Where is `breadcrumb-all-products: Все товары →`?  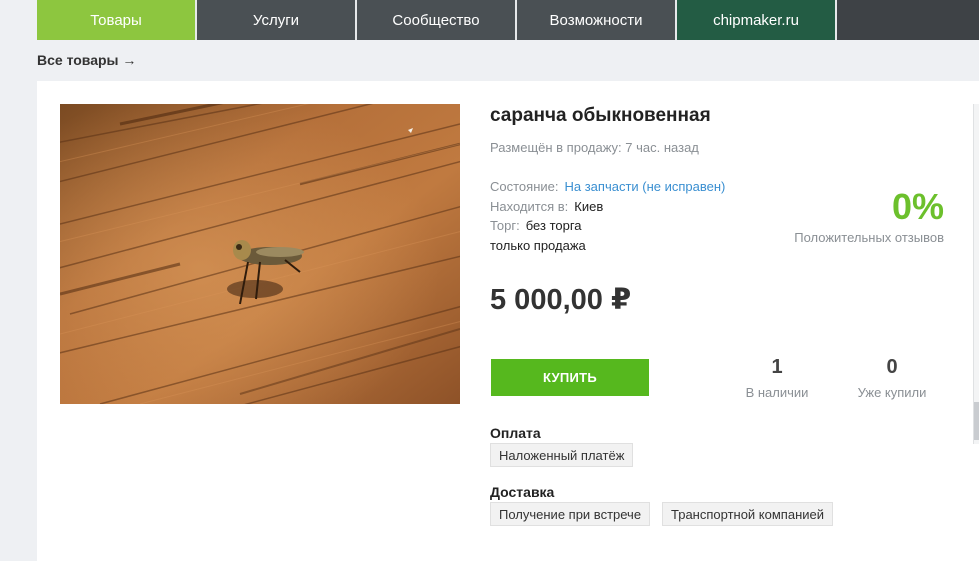 breadcrumb-all-products: Все товары → is located at coordinates (86, 60).